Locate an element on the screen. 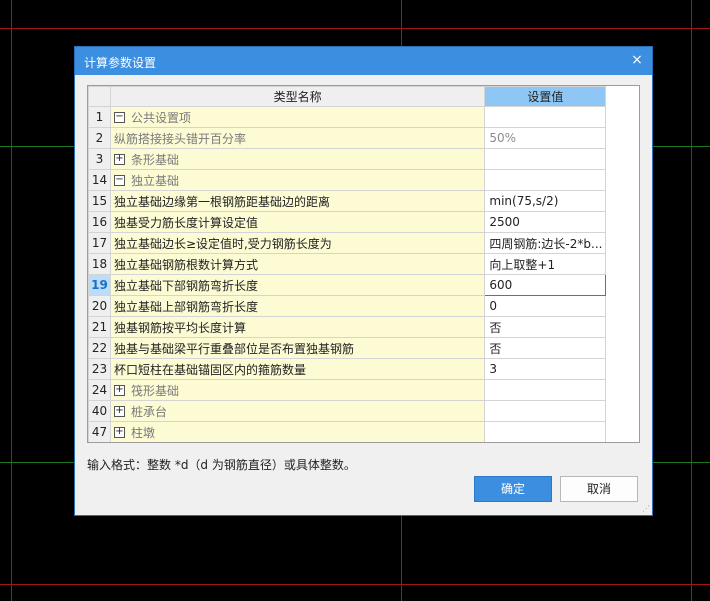 Image resolution: width=710 pixels, height=601 pixels. table-row: 20 独立基础上部钢筋弯折长度 0 is located at coordinates (363, 306).